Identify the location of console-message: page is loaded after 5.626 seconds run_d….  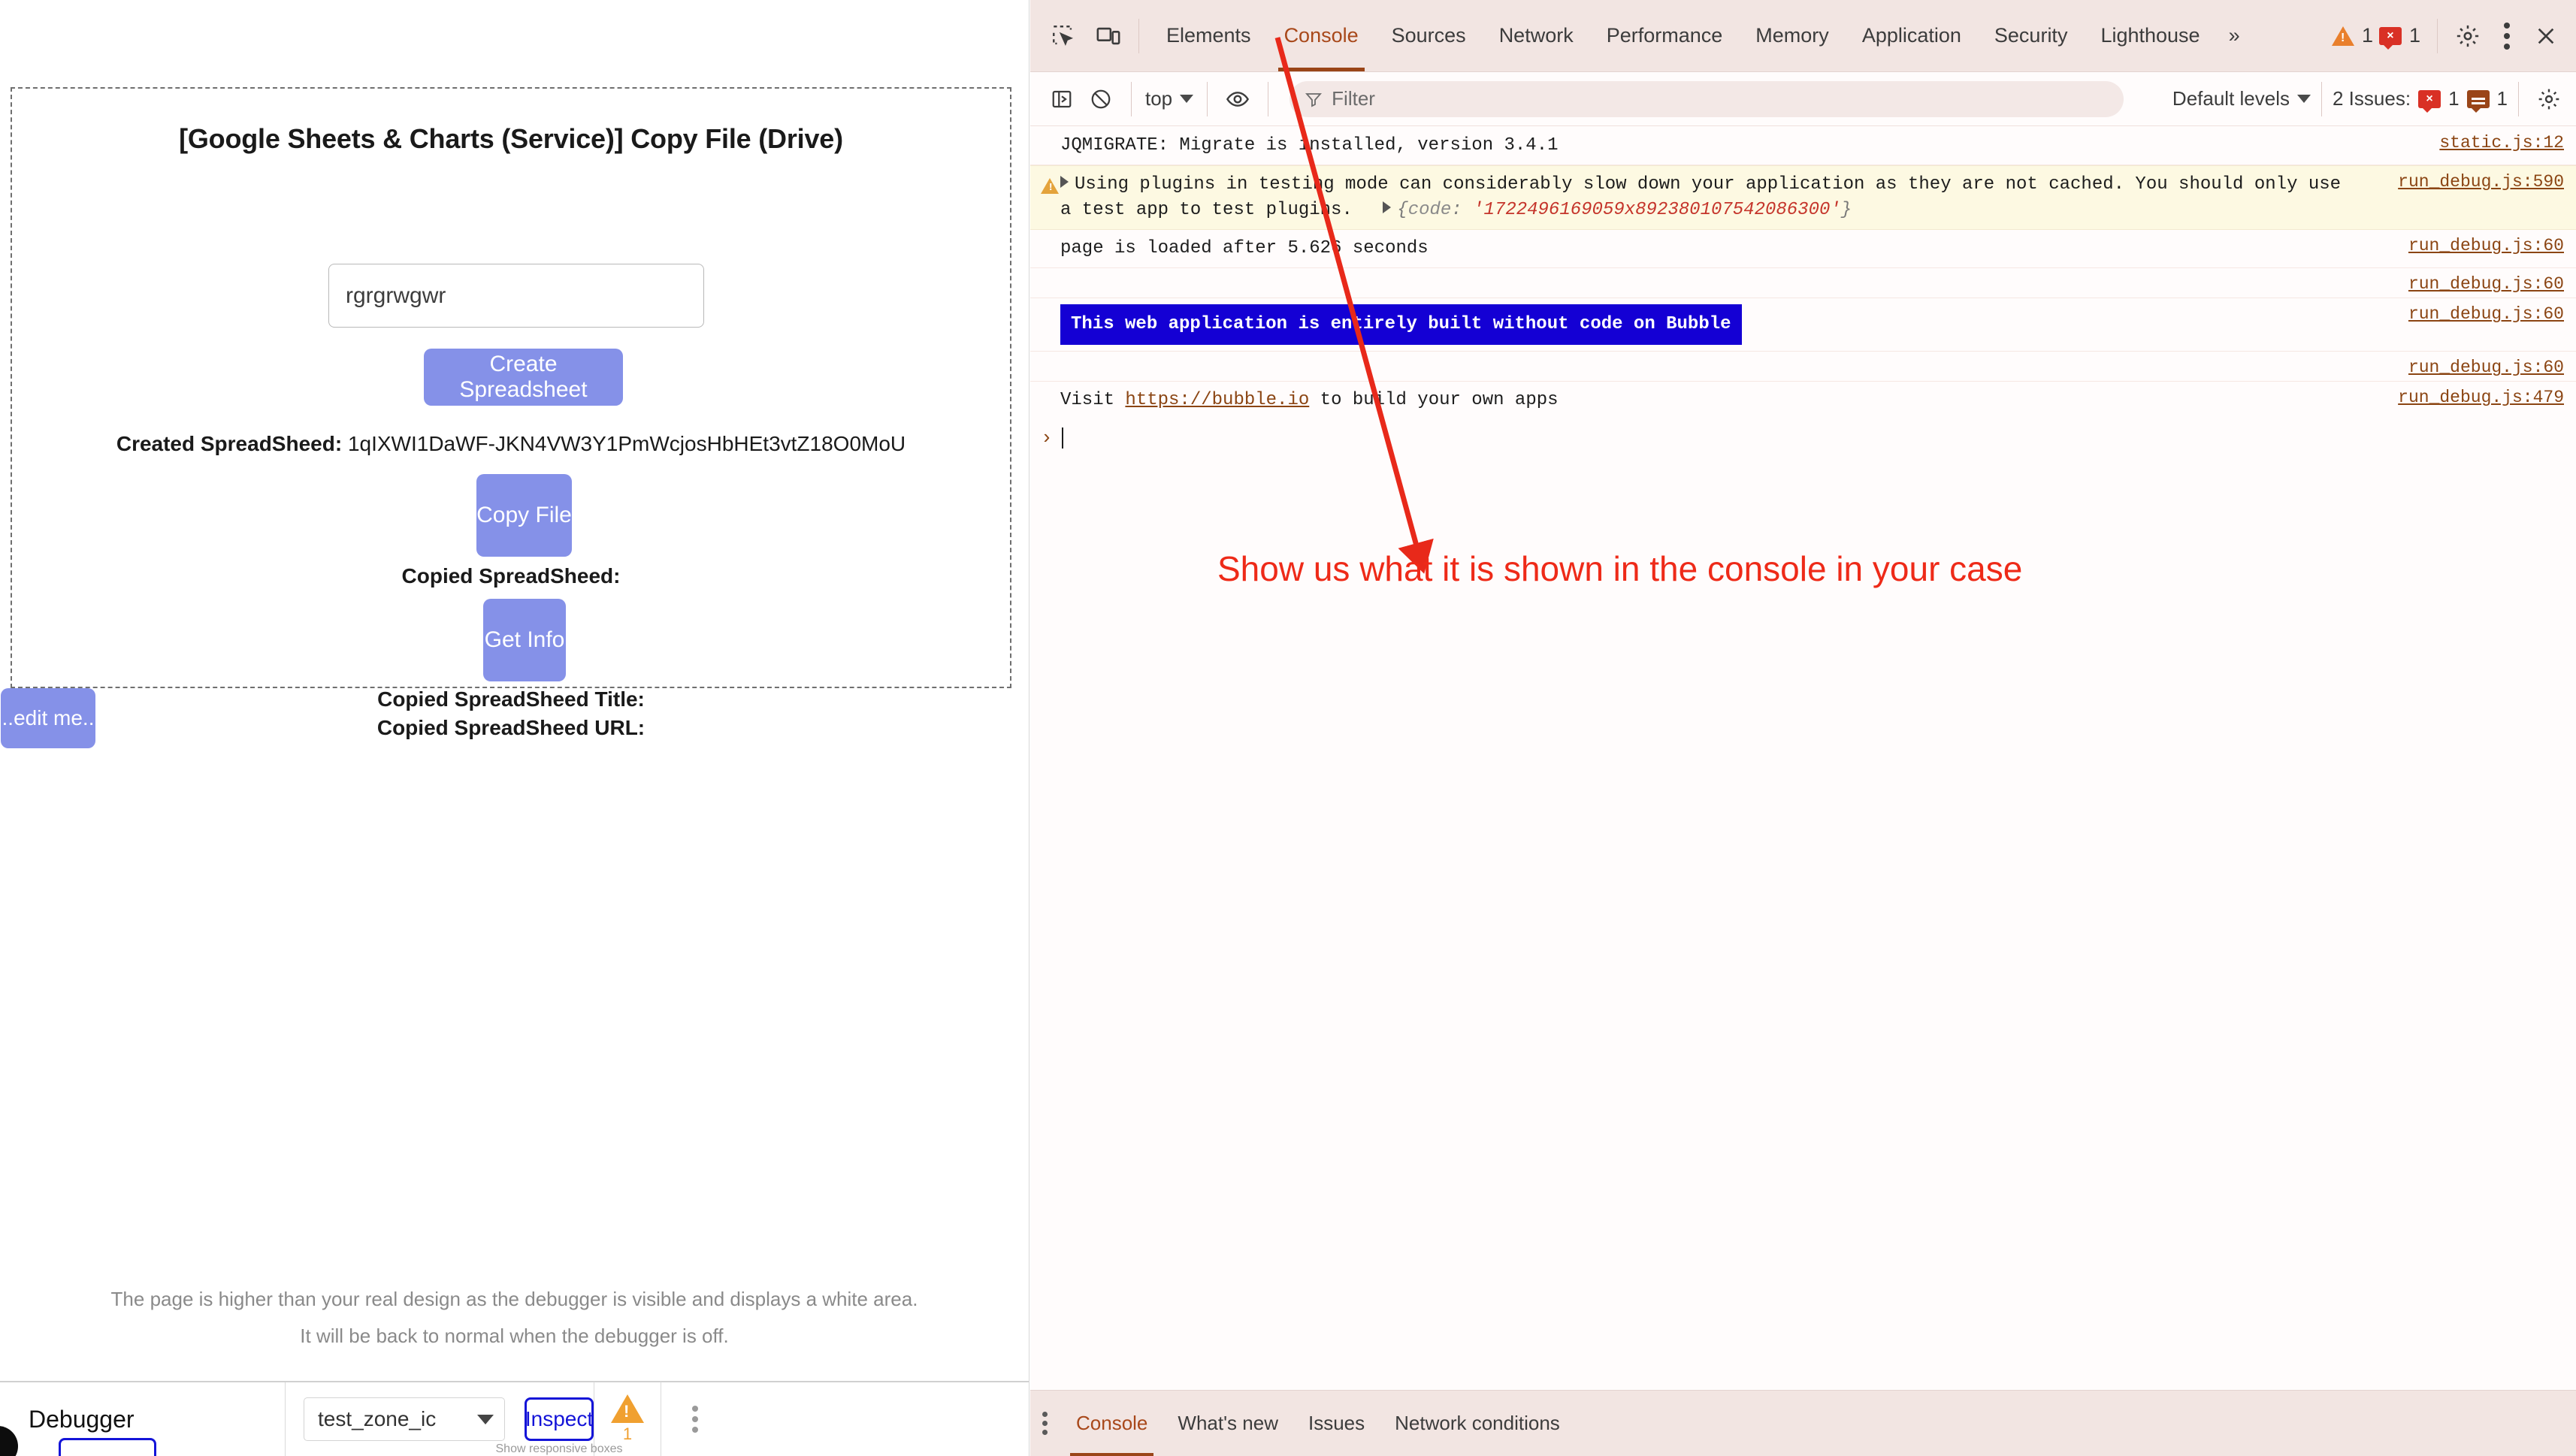
(1803, 249).